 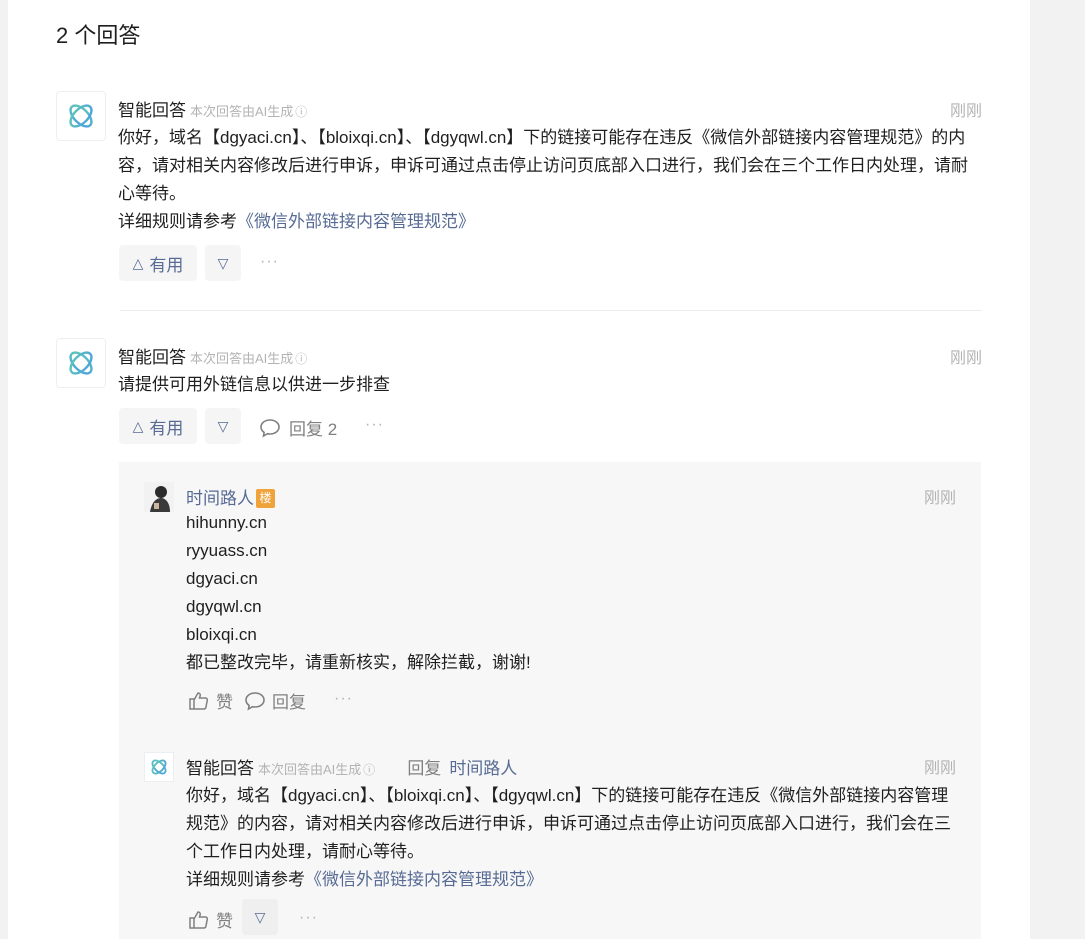 I want to click on reply-button: 回复 2, so click(x=298, y=427).